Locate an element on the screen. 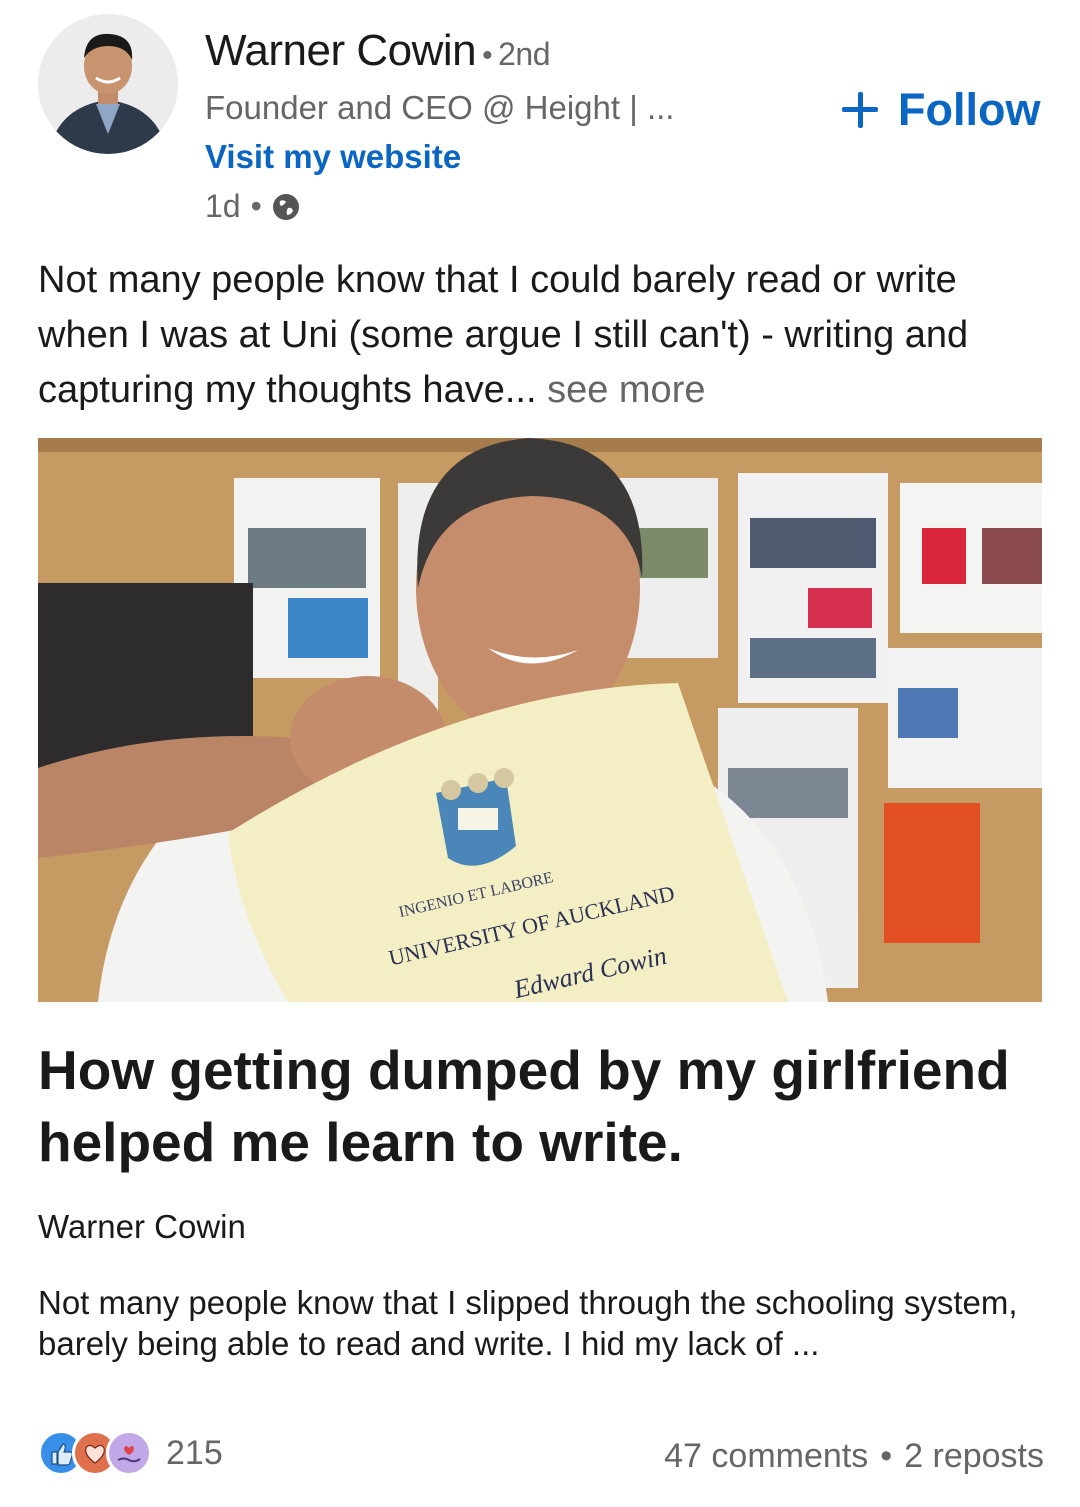 This screenshot has height=1507, width=1080. visit-website-link: Visit my website is located at coordinates (333, 157).